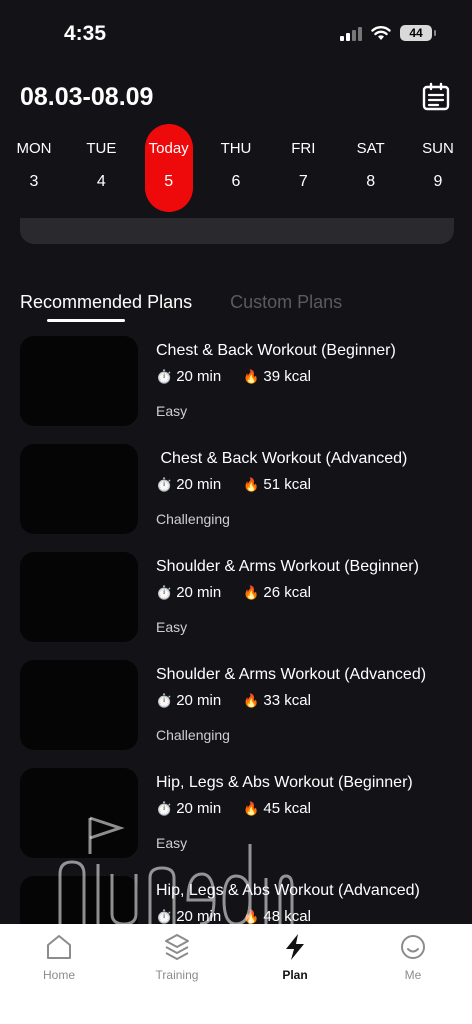  Describe the element at coordinates (413, 947) in the screenshot. I see `smiley-icon` at that location.